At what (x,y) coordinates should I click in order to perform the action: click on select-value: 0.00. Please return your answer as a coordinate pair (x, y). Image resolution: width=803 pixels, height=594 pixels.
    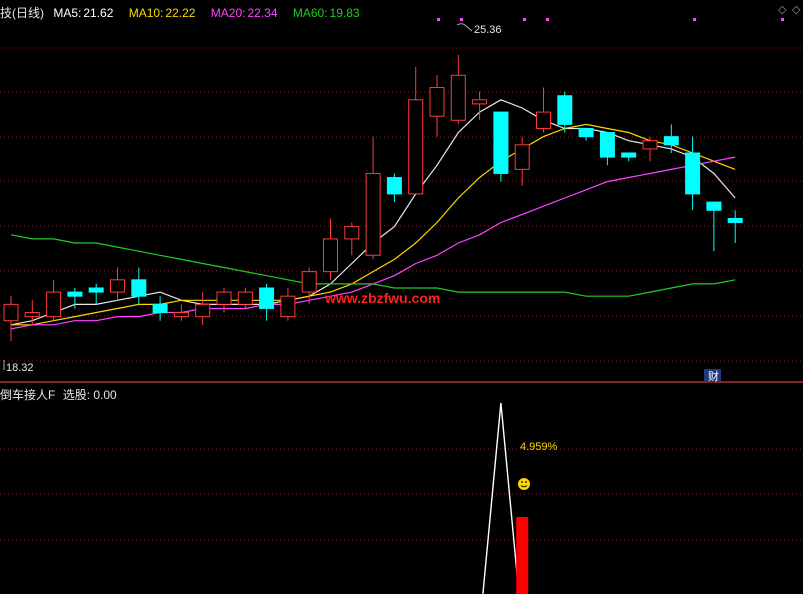
    Looking at the image, I should click on (105, 395).